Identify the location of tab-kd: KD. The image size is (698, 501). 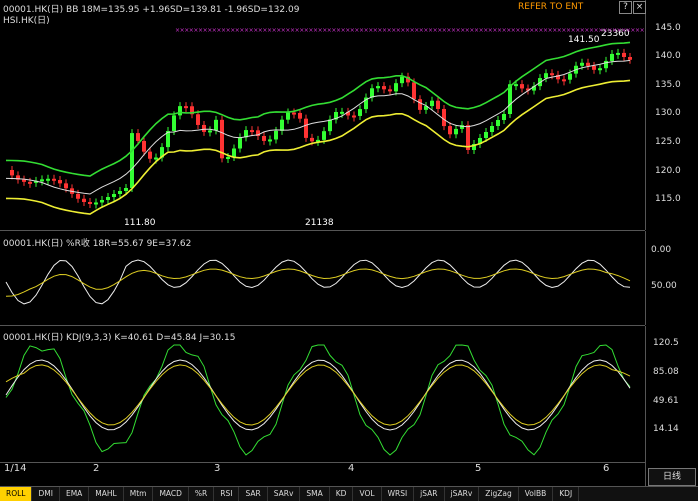
(342, 494).